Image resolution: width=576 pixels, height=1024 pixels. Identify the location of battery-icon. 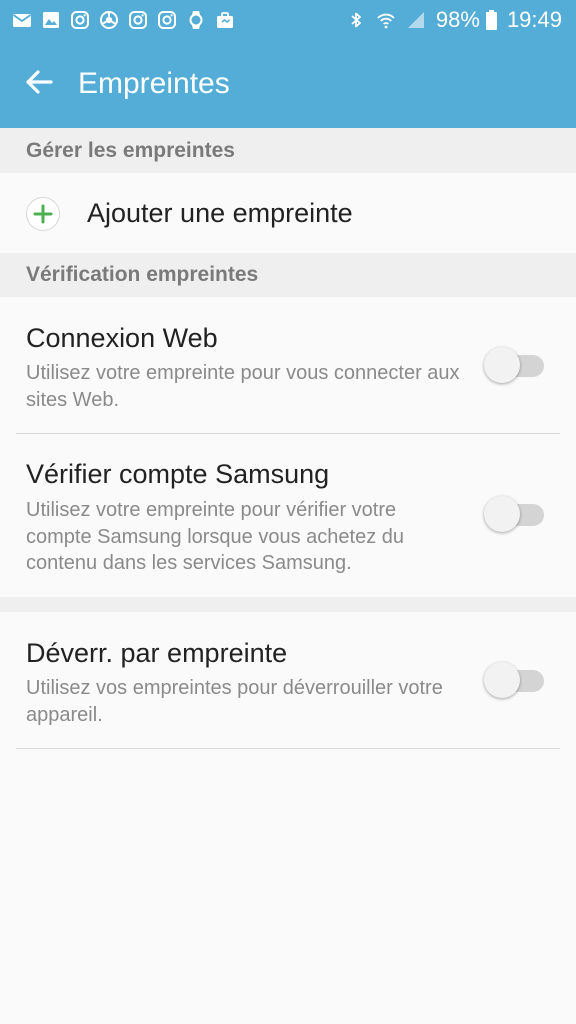
(491, 20).